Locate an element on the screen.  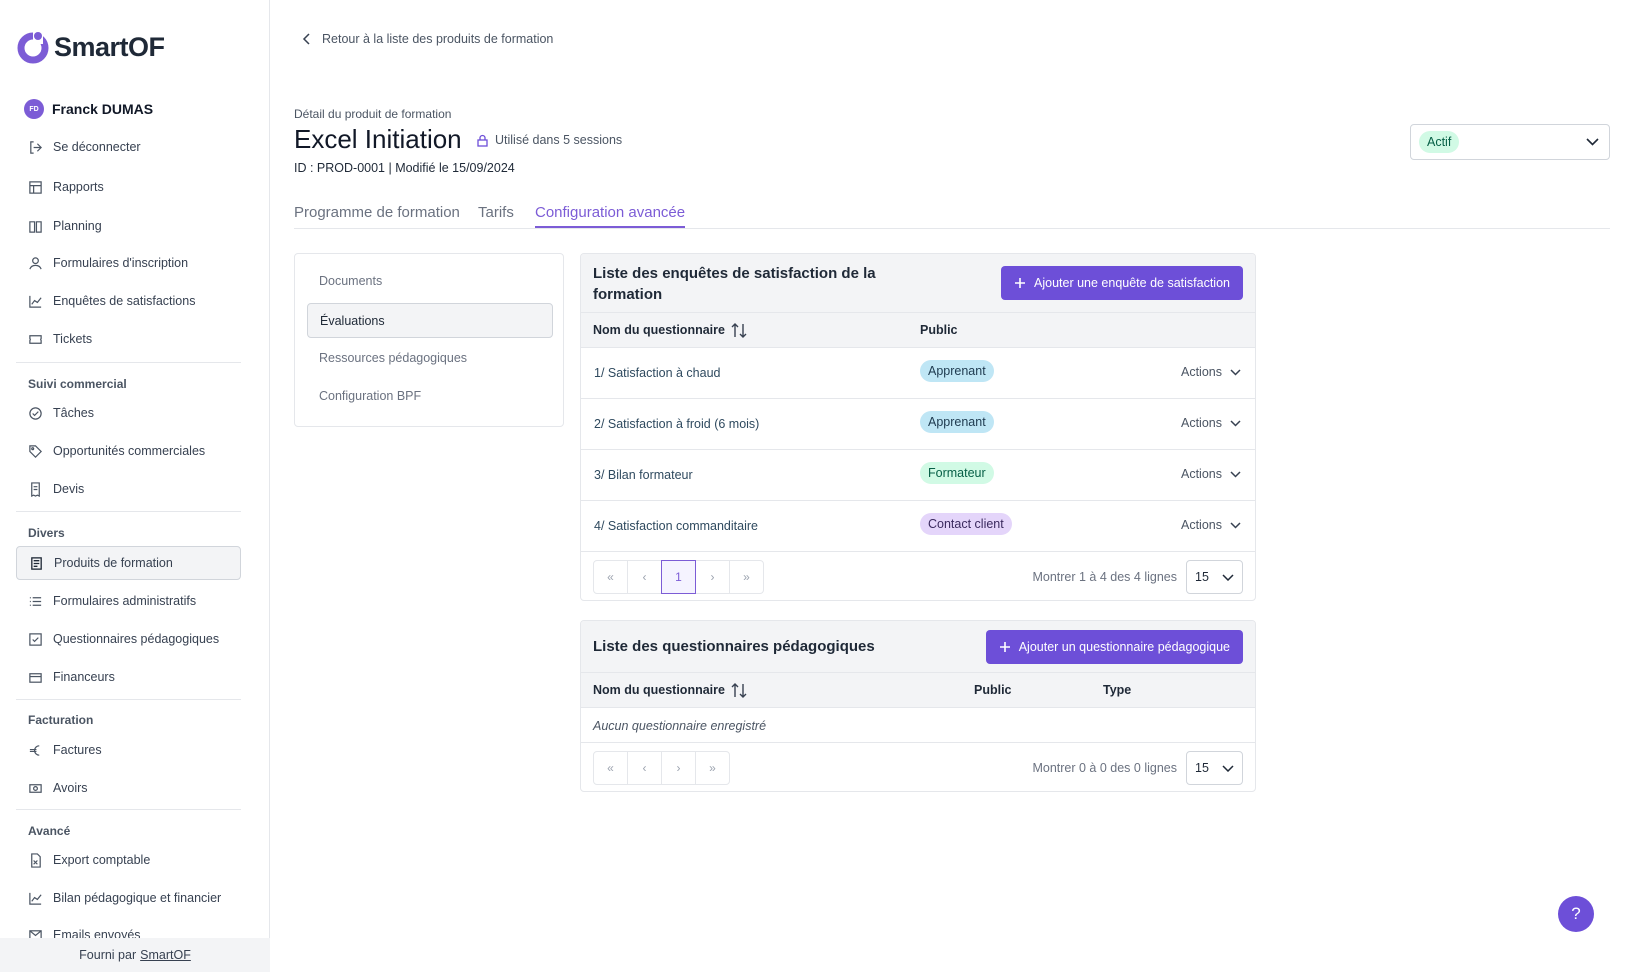
subnav-item-documents: Documents is located at coordinates (430, 280).